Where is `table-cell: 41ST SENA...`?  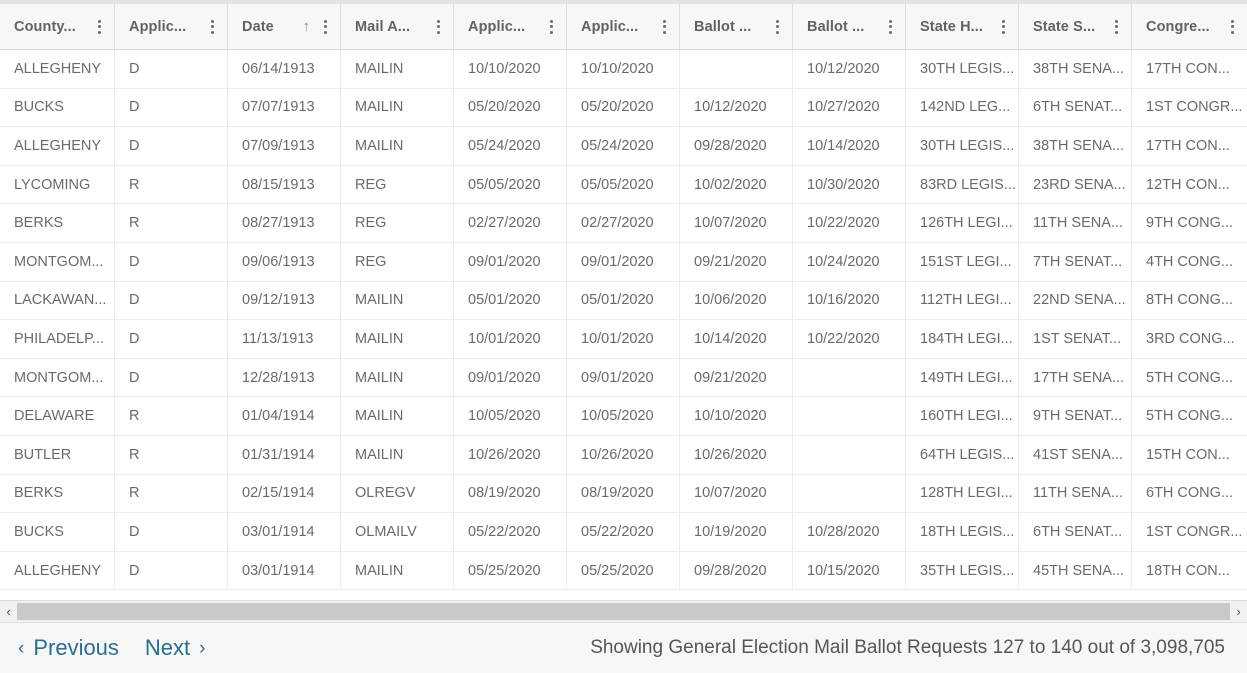
table-cell: 41ST SENA... is located at coordinates (1075, 454).